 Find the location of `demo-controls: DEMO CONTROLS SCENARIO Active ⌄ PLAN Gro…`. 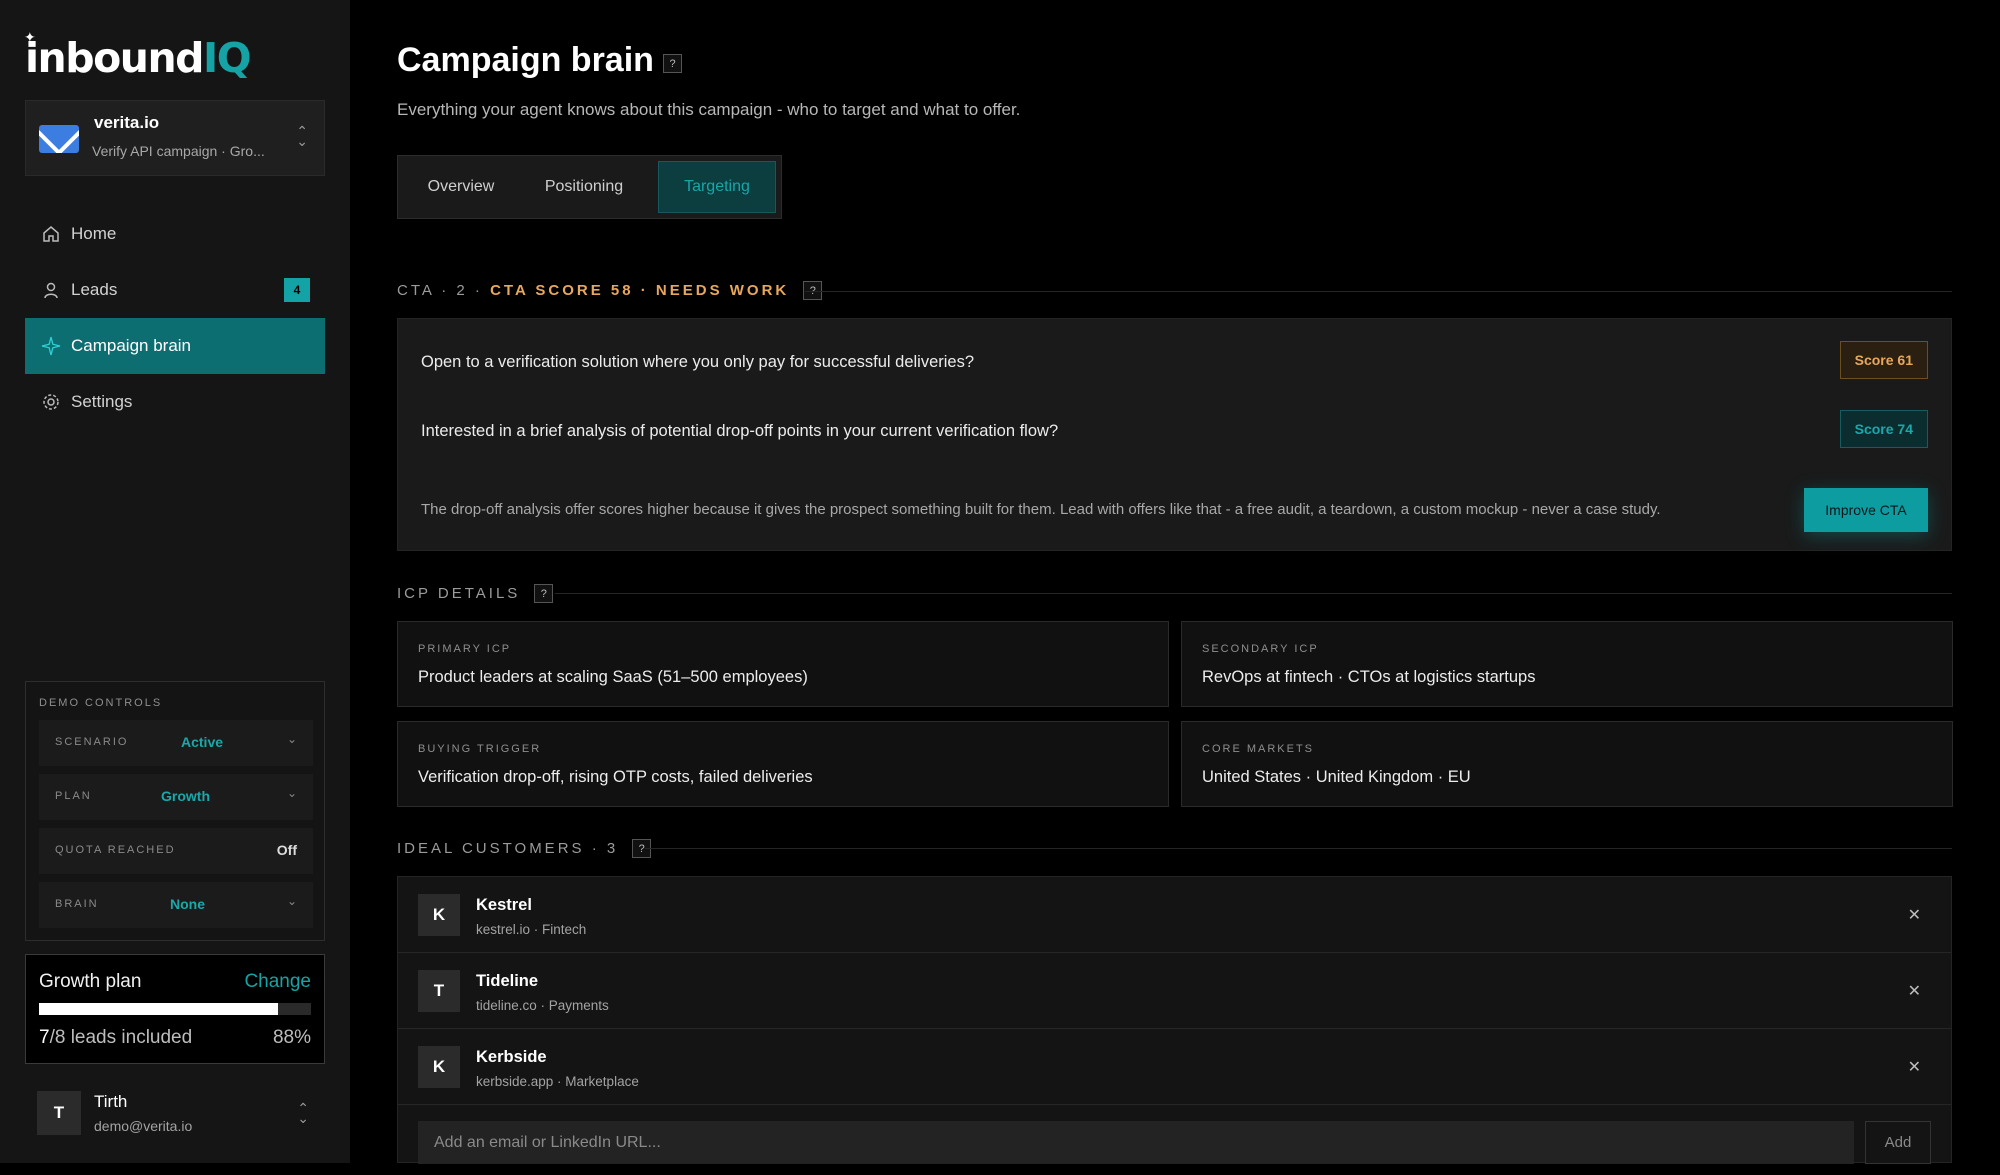

demo-controls: DEMO CONTROLS SCENARIO Active ⌄ PLAN Gro… is located at coordinates (175, 811).